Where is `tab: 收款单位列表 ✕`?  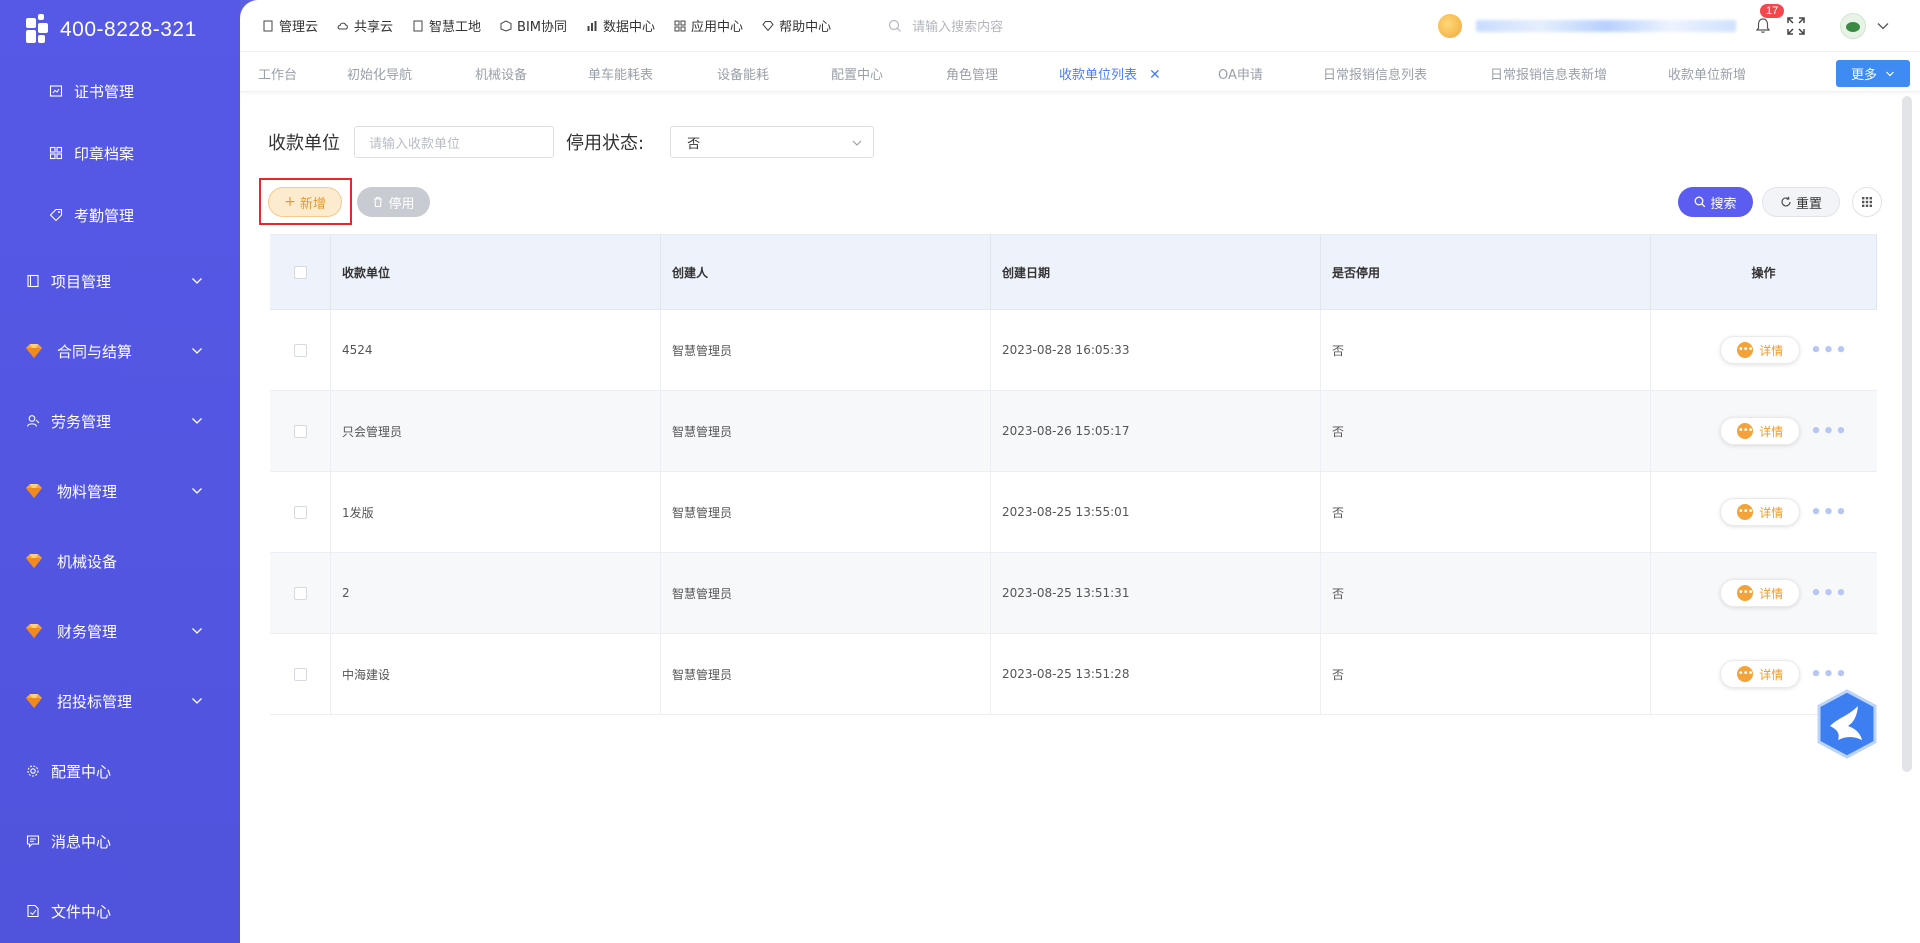 tab: 收款单位列表 ✕ is located at coordinates (1110, 73).